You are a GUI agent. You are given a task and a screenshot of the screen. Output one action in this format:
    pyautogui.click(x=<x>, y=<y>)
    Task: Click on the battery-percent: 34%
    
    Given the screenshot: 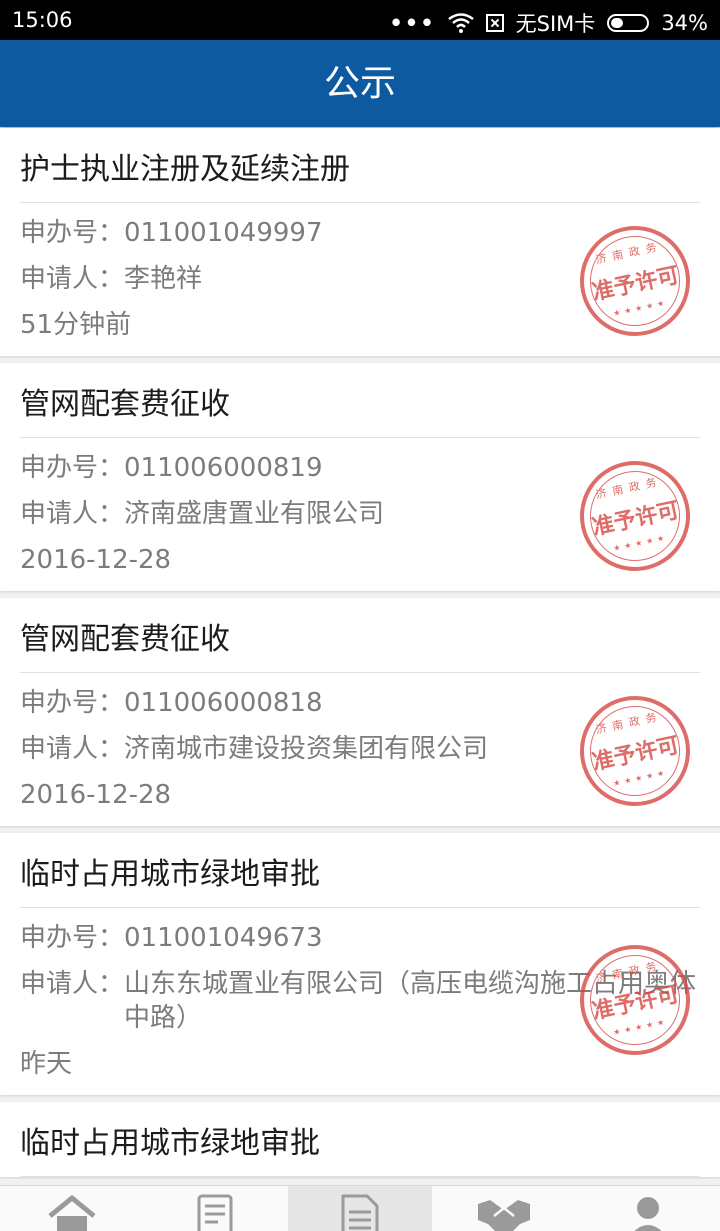 What is the action you would take?
    pyautogui.click(x=684, y=23)
    